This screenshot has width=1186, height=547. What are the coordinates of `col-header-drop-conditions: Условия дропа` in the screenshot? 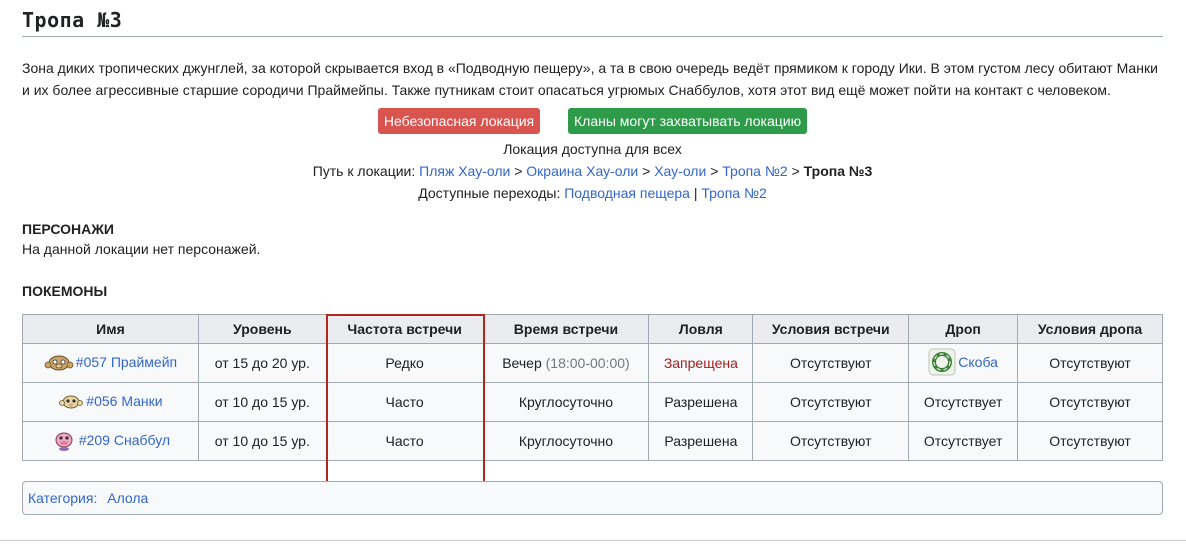 It's located at (1090, 329).